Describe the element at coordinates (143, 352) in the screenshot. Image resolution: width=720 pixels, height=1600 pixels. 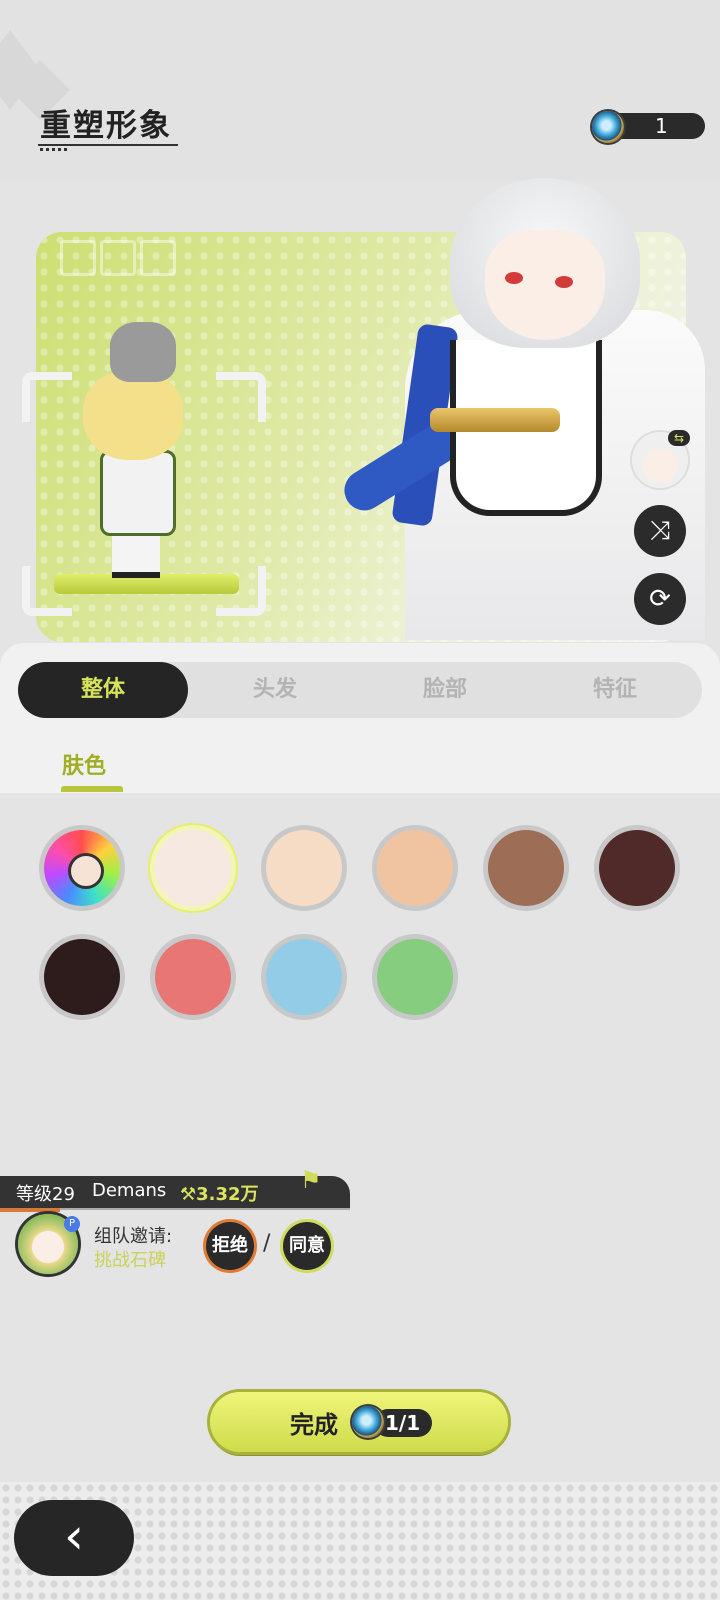
I see `chibi-cat` at that location.